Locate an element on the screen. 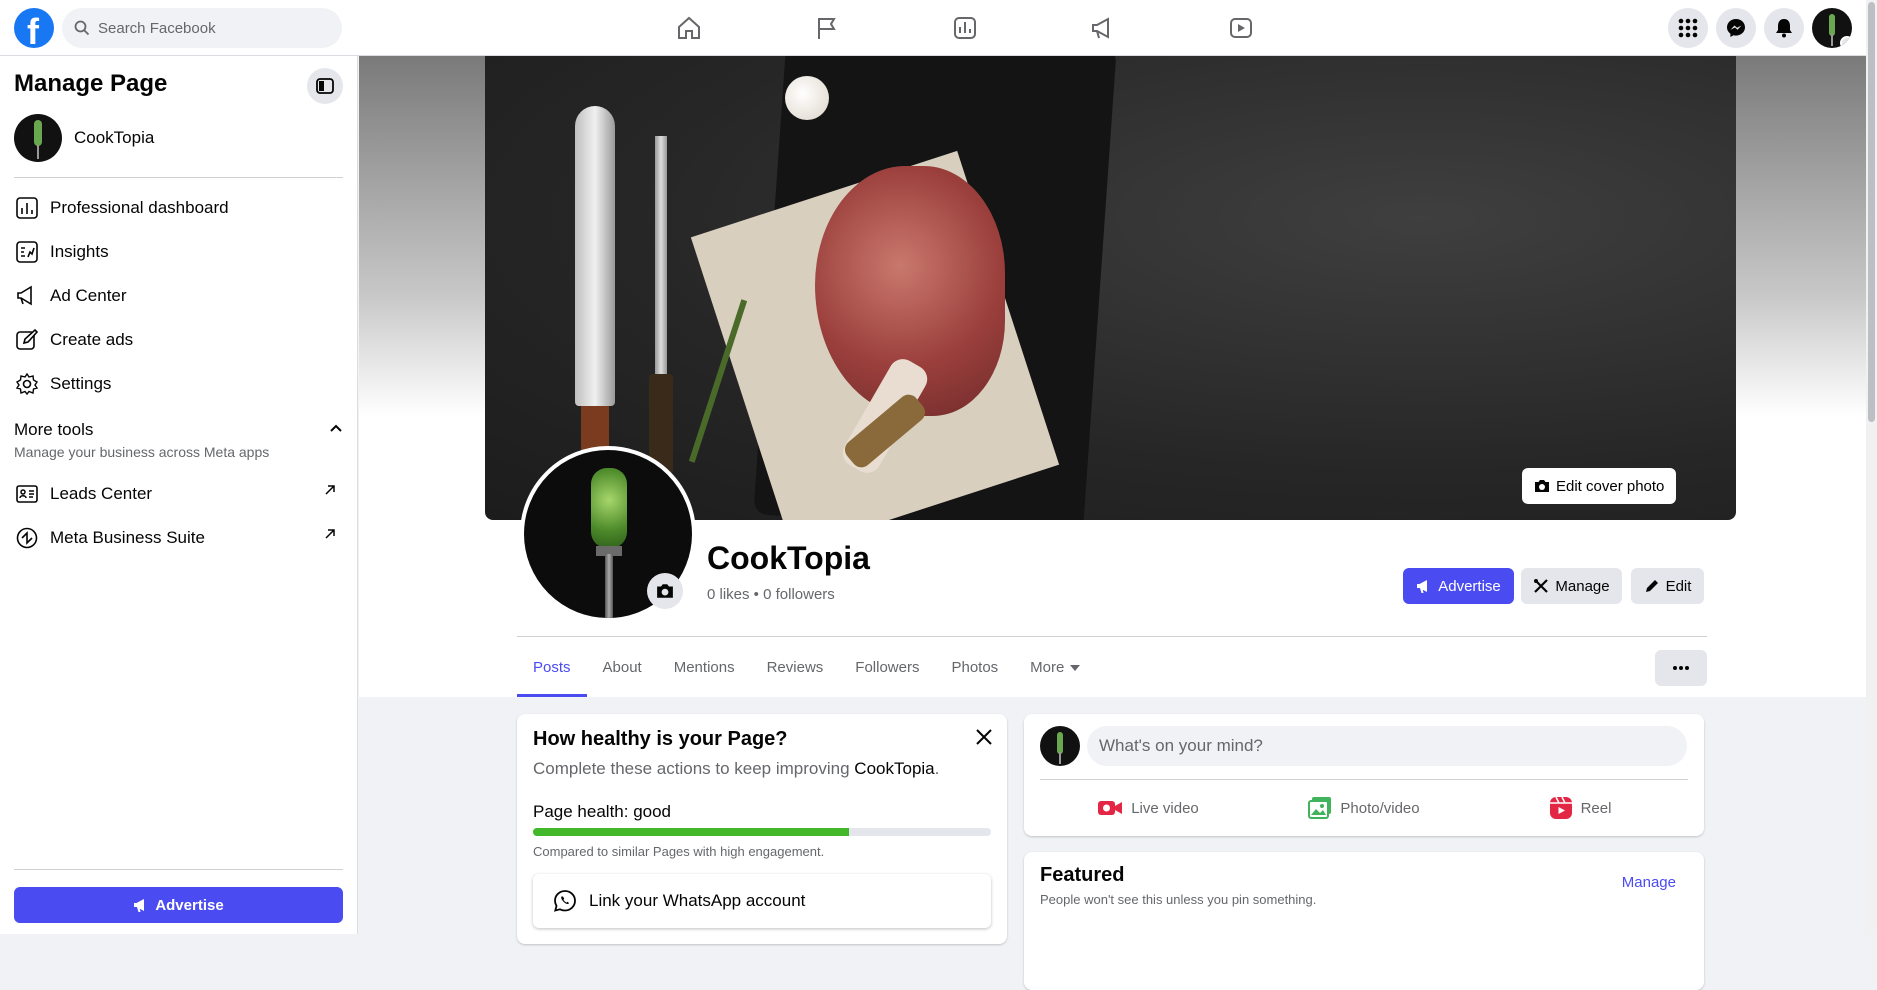 This screenshot has height=990, width=1877. sidebar-page-name: CookTopia is located at coordinates (114, 137).